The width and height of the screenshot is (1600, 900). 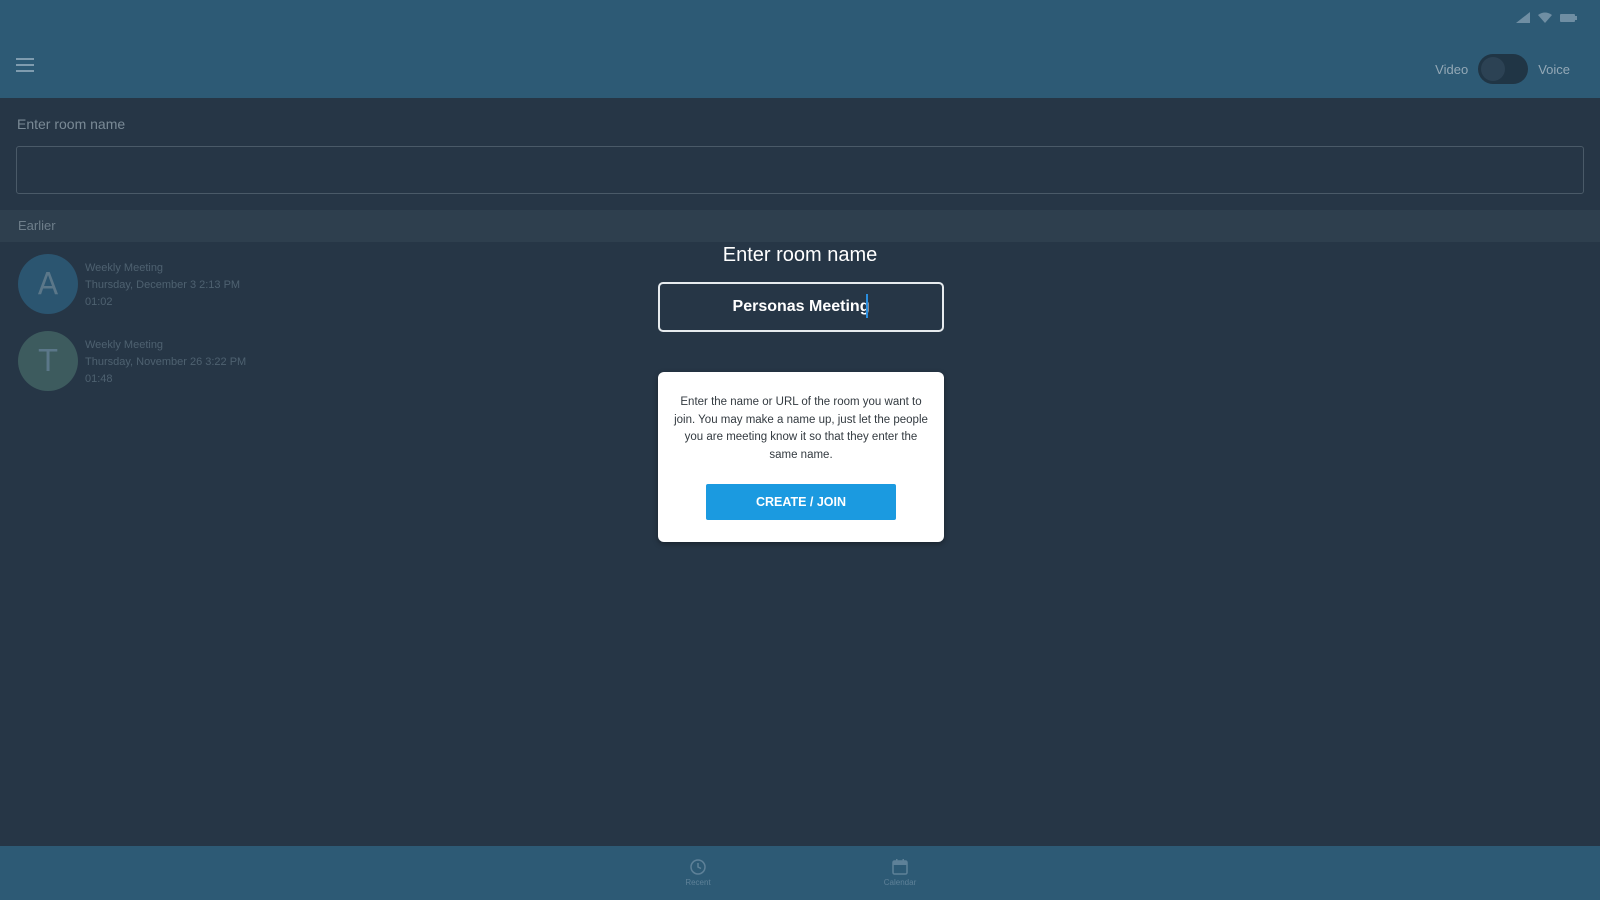 I want to click on history-item-duration: 01:02, so click(x=99, y=302).